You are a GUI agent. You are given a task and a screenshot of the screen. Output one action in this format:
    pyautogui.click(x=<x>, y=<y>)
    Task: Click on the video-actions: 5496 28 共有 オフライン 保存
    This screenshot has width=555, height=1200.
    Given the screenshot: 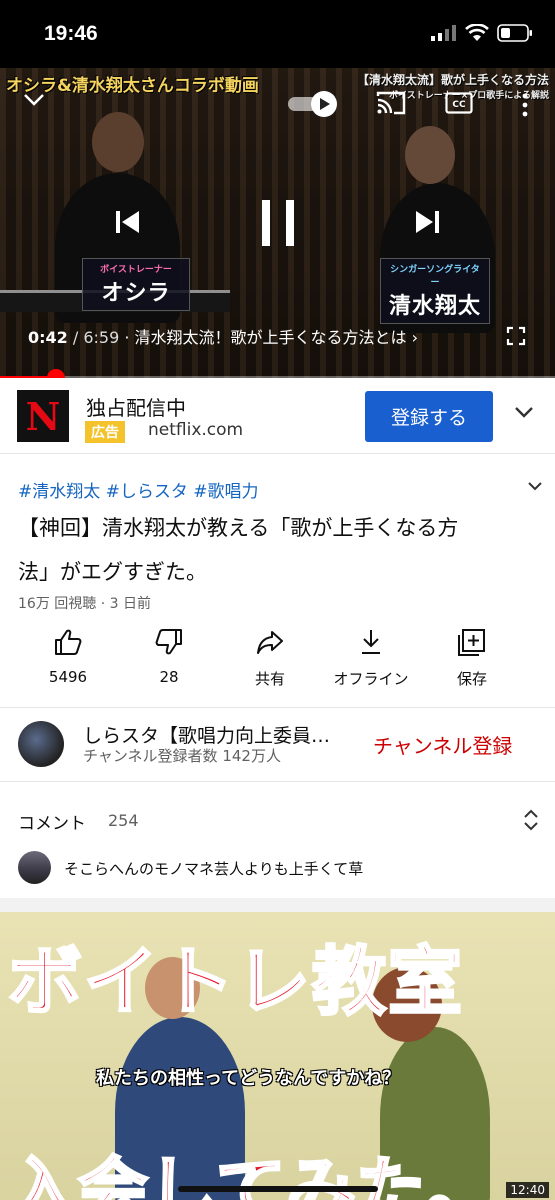 What is the action you would take?
    pyautogui.click(x=278, y=661)
    